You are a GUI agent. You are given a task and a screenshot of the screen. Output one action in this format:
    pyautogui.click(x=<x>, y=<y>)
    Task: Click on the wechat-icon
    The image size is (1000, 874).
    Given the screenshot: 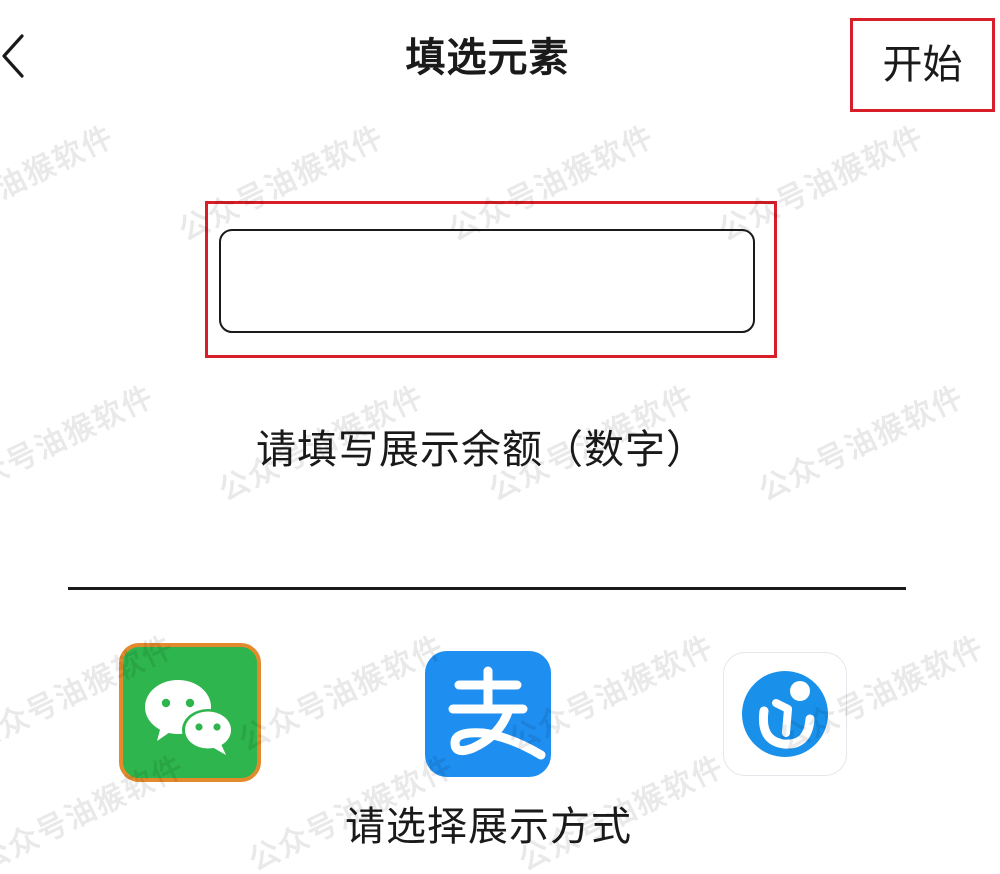 What is the action you would take?
    pyautogui.click(x=189, y=717)
    